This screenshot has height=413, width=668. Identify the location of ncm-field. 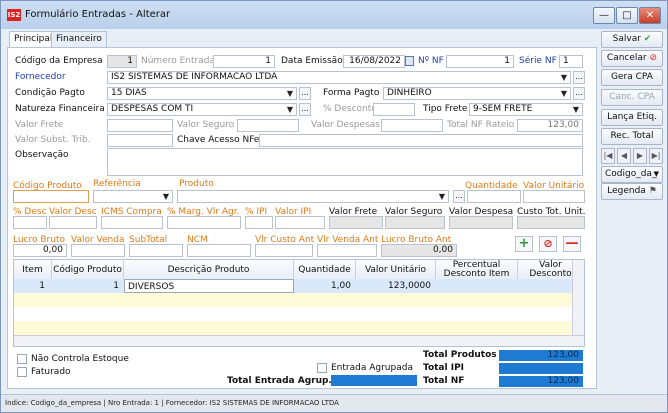
(219, 250).